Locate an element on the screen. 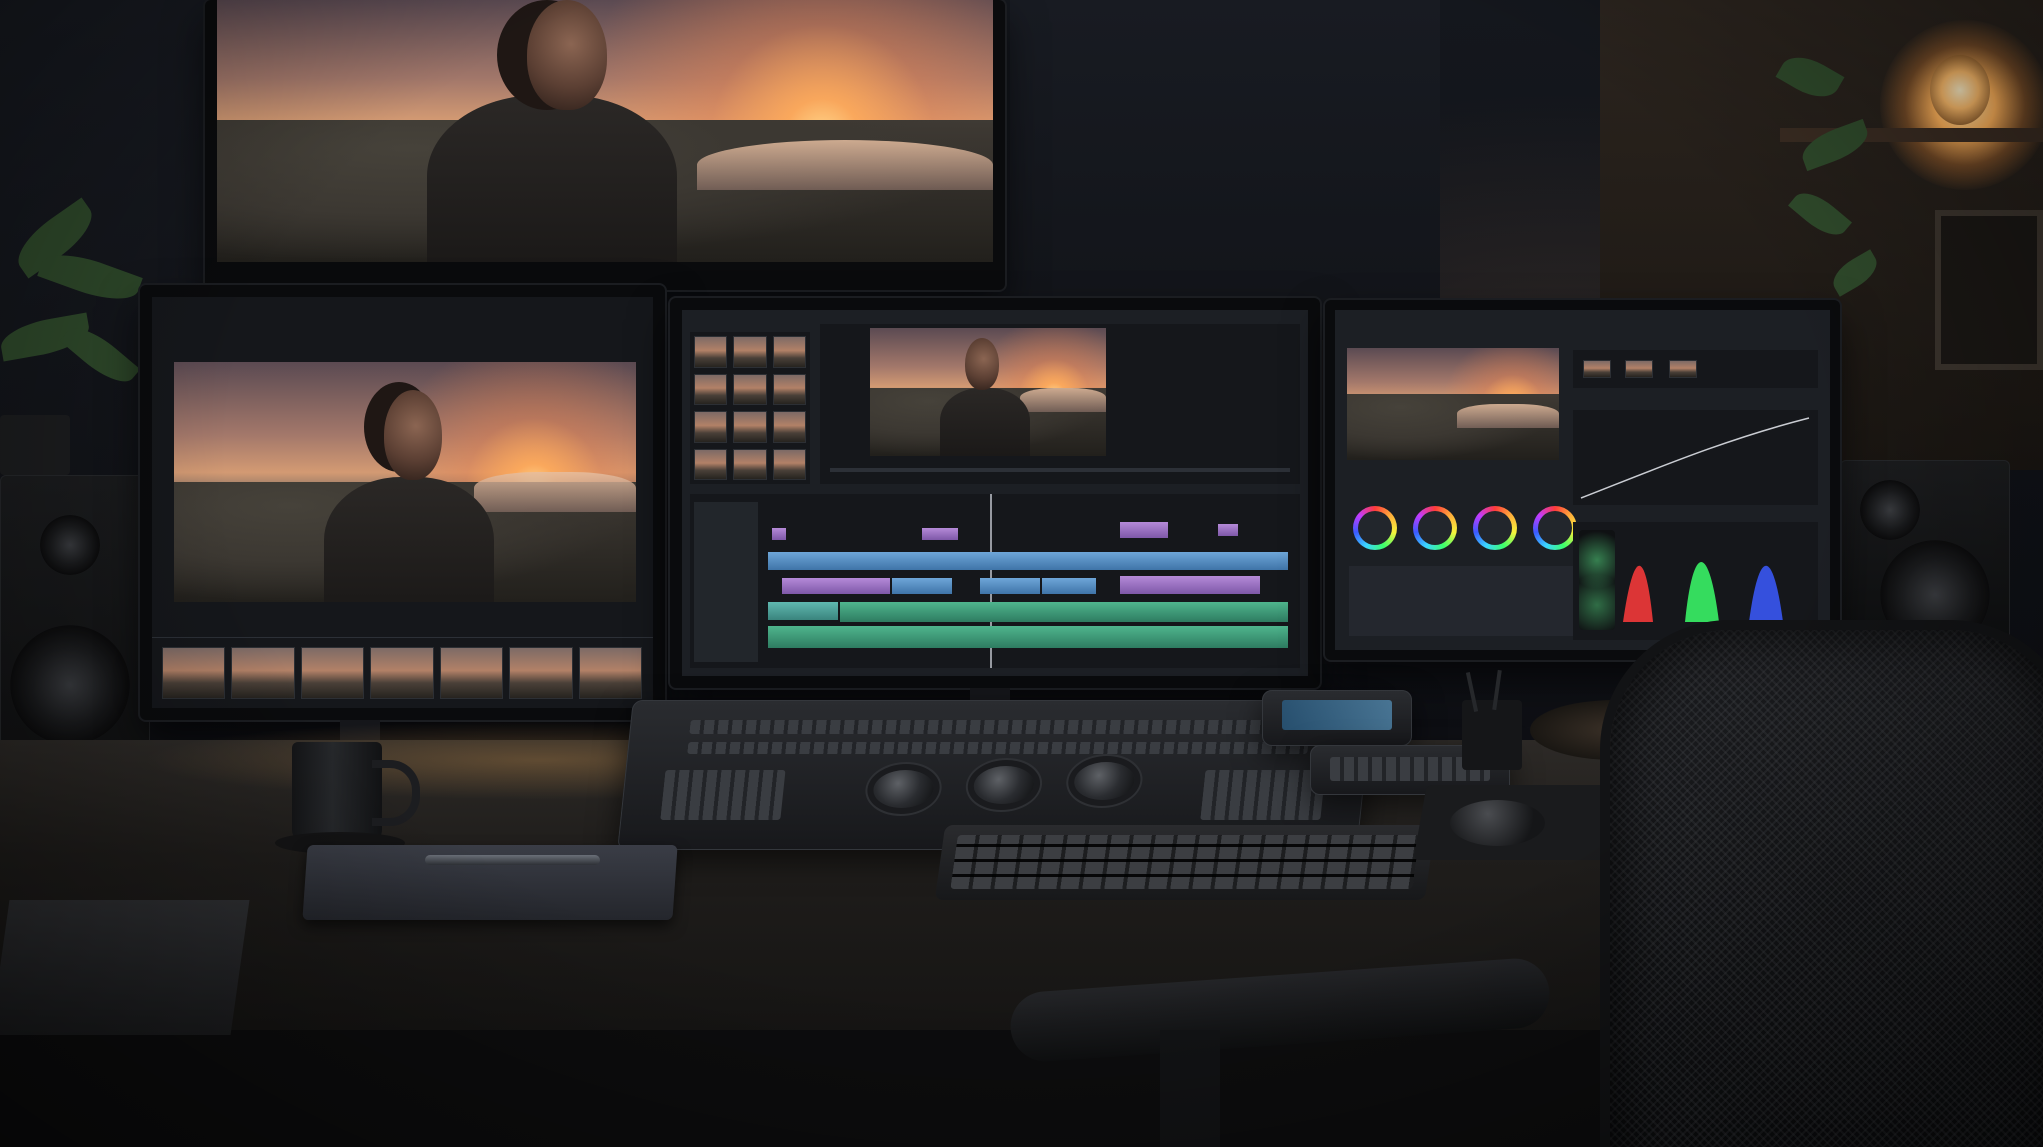 Image resolution: width=2043 pixels, height=1147 pixels. editor-screen is located at coordinates (995, 493).